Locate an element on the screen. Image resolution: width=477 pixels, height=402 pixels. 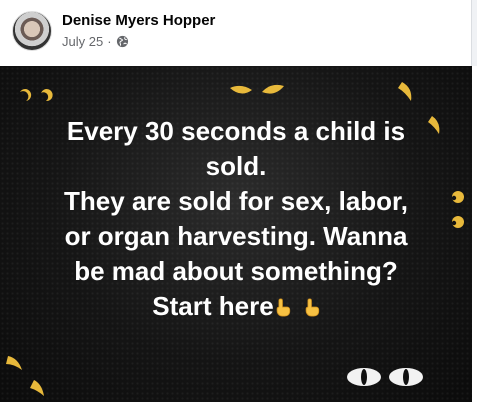
message-line: or organ harvesting. Wanna is located at coordinates (236, 236).